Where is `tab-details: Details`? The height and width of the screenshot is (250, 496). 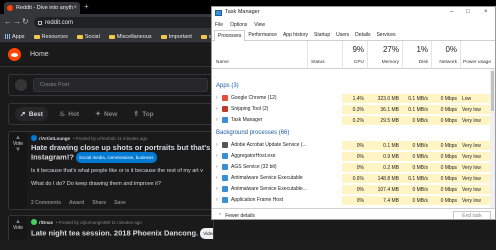 tab-details: Details is located at coordinates (362, 35).